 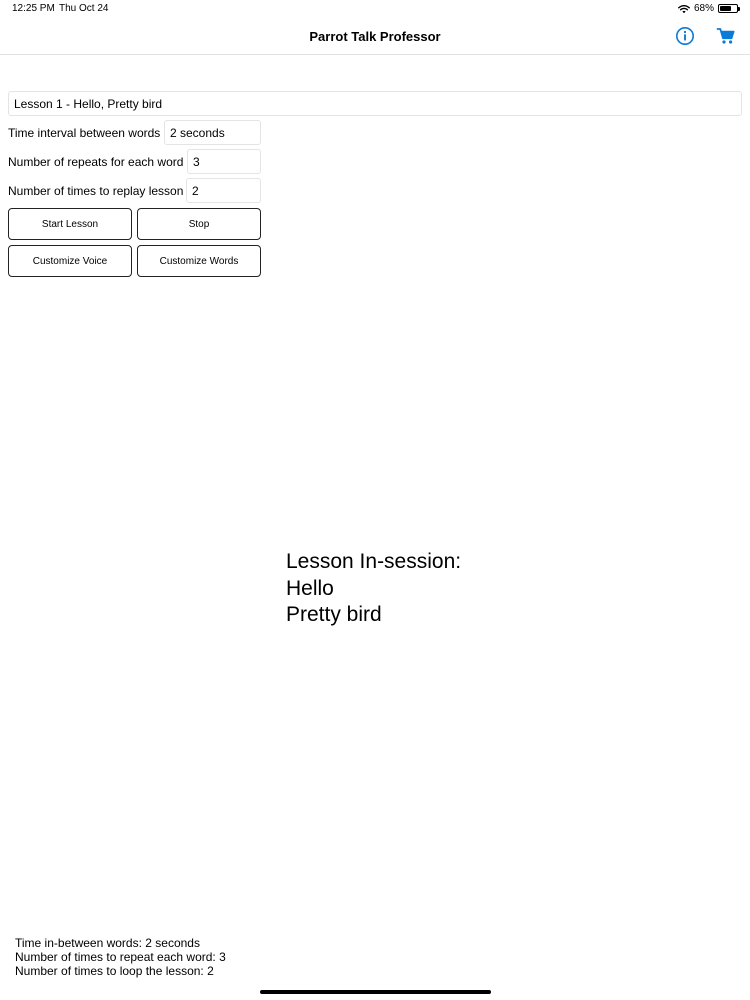 What do you see at coordinates (310, 588) in the screenshot?
I see `session-word: Hello` at bounding box center [310, 588].